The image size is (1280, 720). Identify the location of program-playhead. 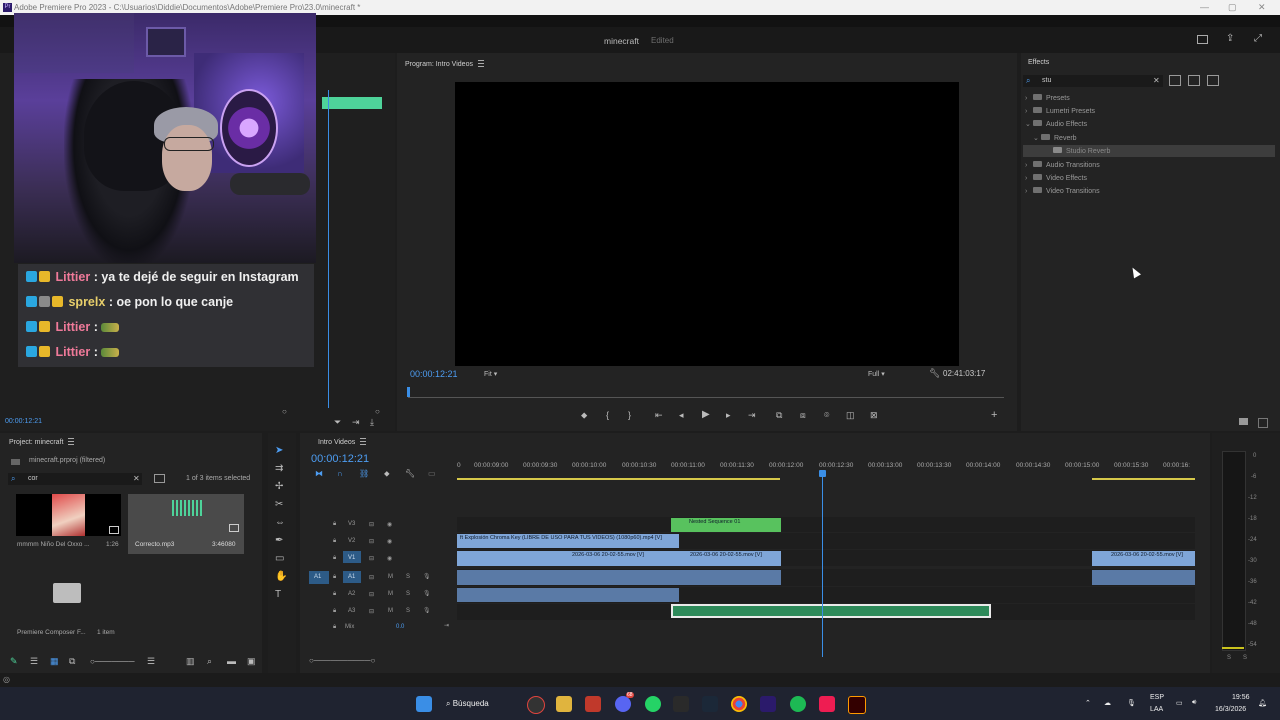
(408, 392).